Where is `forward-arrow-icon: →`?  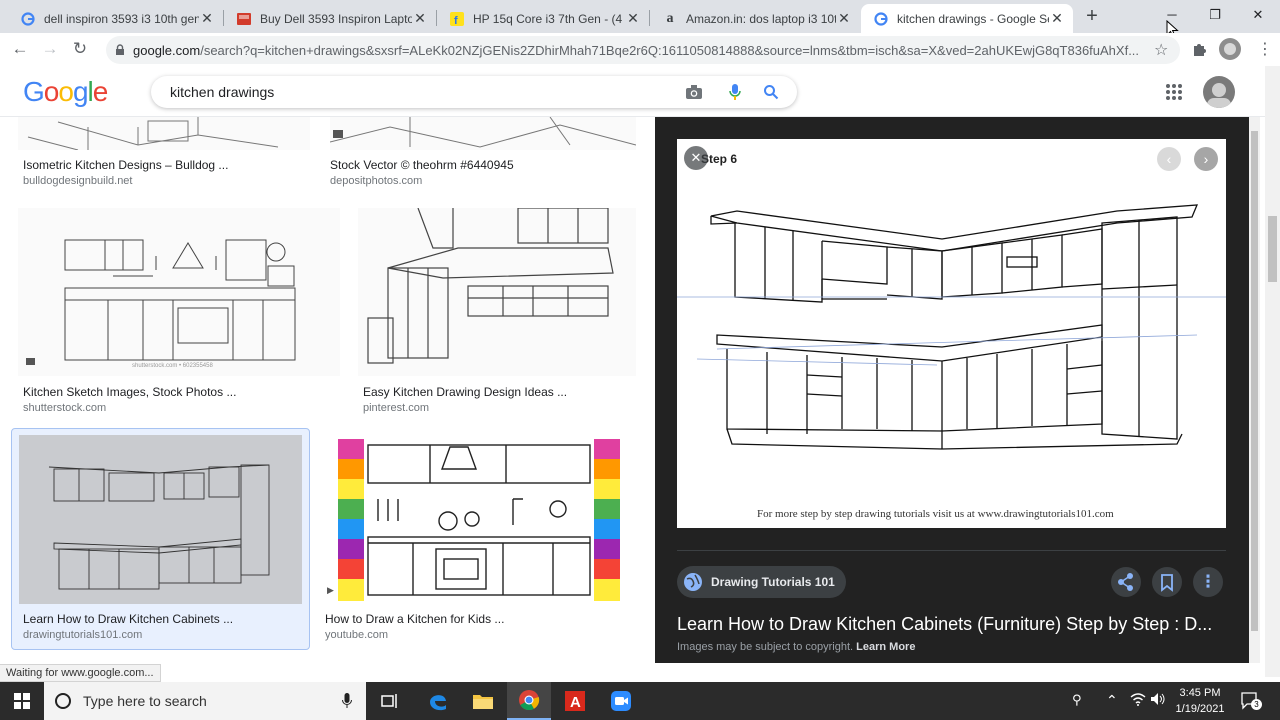 forward-arrow-icon: → is located at coordinates (50, 49).